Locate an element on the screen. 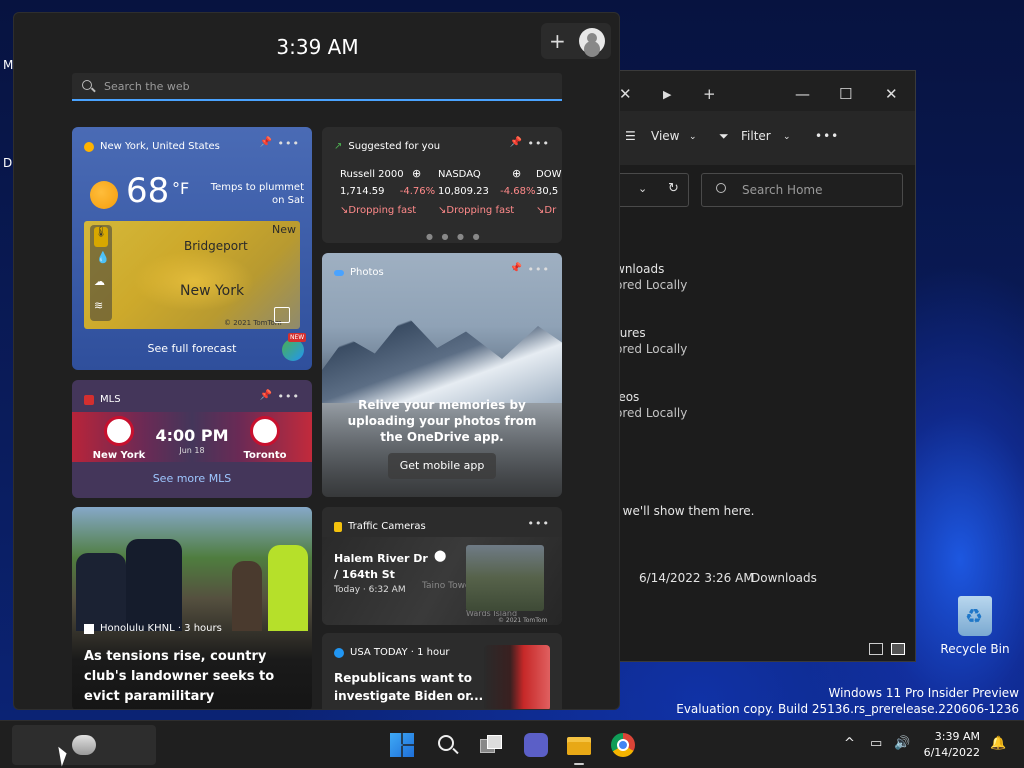  view-button: View is located at coordinates (665, 136).